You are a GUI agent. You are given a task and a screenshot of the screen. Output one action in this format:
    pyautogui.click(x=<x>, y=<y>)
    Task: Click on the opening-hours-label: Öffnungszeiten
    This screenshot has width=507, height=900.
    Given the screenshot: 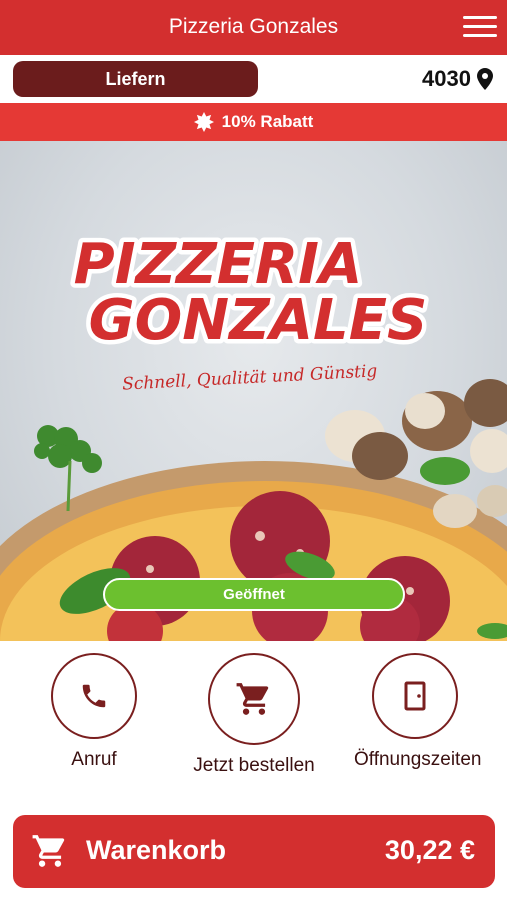 What is the action you would take?
    pyautogui.click(x=418, y=759)
    